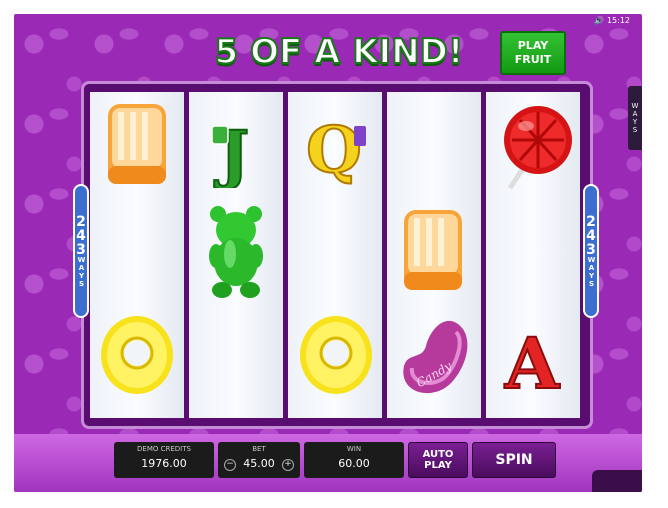  I want to click on play-fruit-label: PLAY FRUIT, so click(533, 52).